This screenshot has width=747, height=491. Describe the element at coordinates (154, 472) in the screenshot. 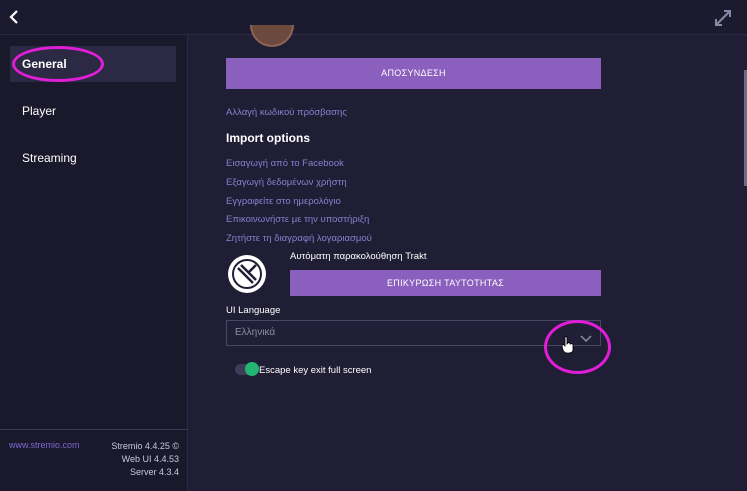

I see `server-version: Server 4.3.4` at that location.